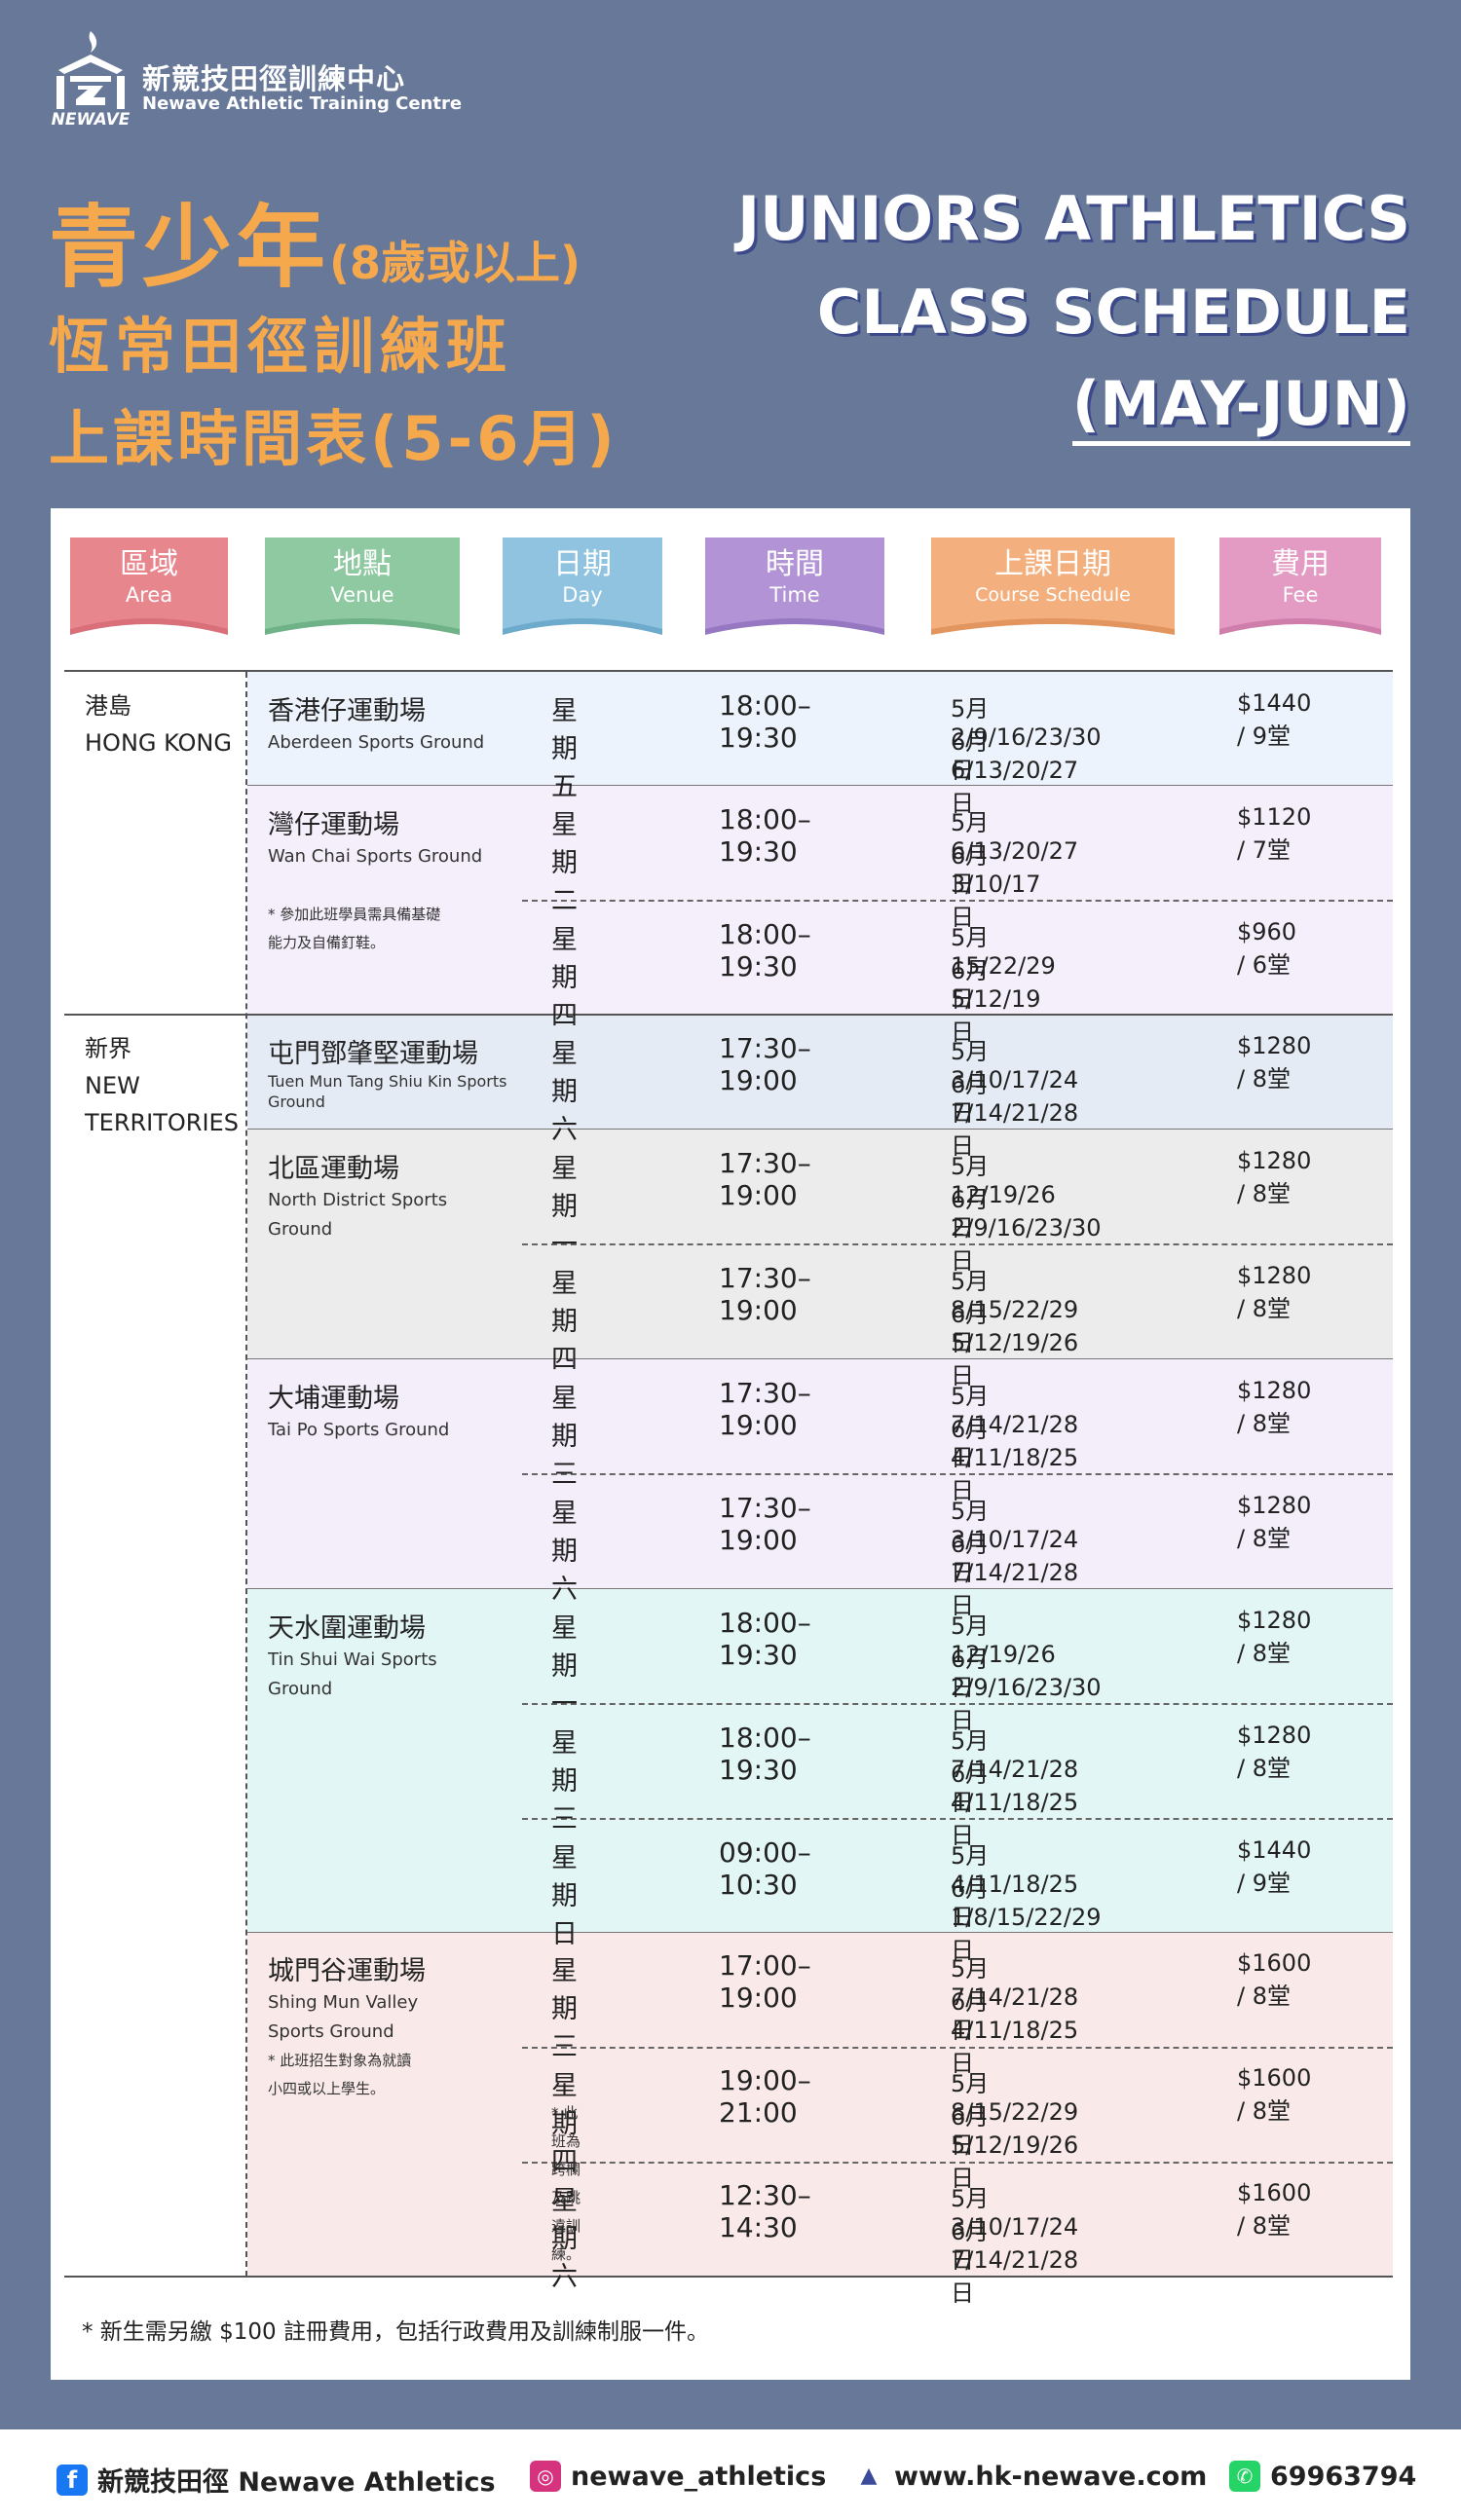  What do you see at coordinates (582, 592) in the screenshot?
I see `header-day: 日期 Day` at bounding box center [582, 592].